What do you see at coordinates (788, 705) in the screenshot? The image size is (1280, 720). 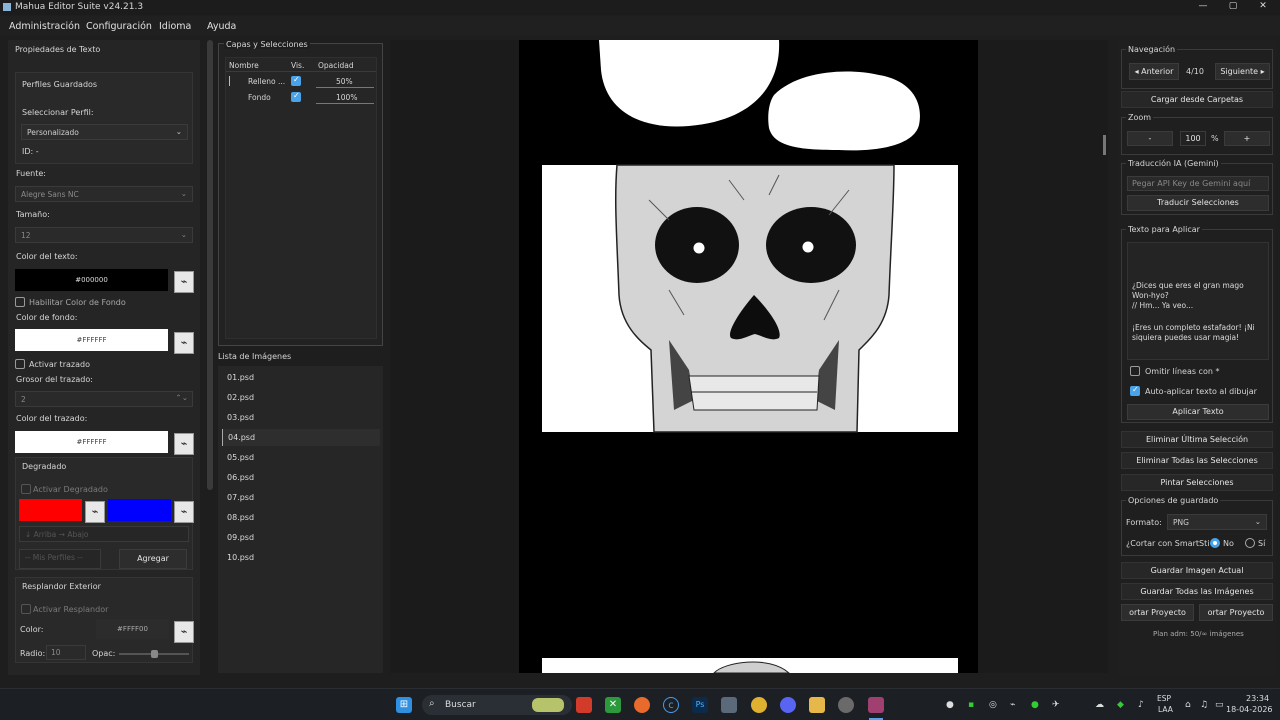 I see `discord-icon` at bounding box center [788, 705].